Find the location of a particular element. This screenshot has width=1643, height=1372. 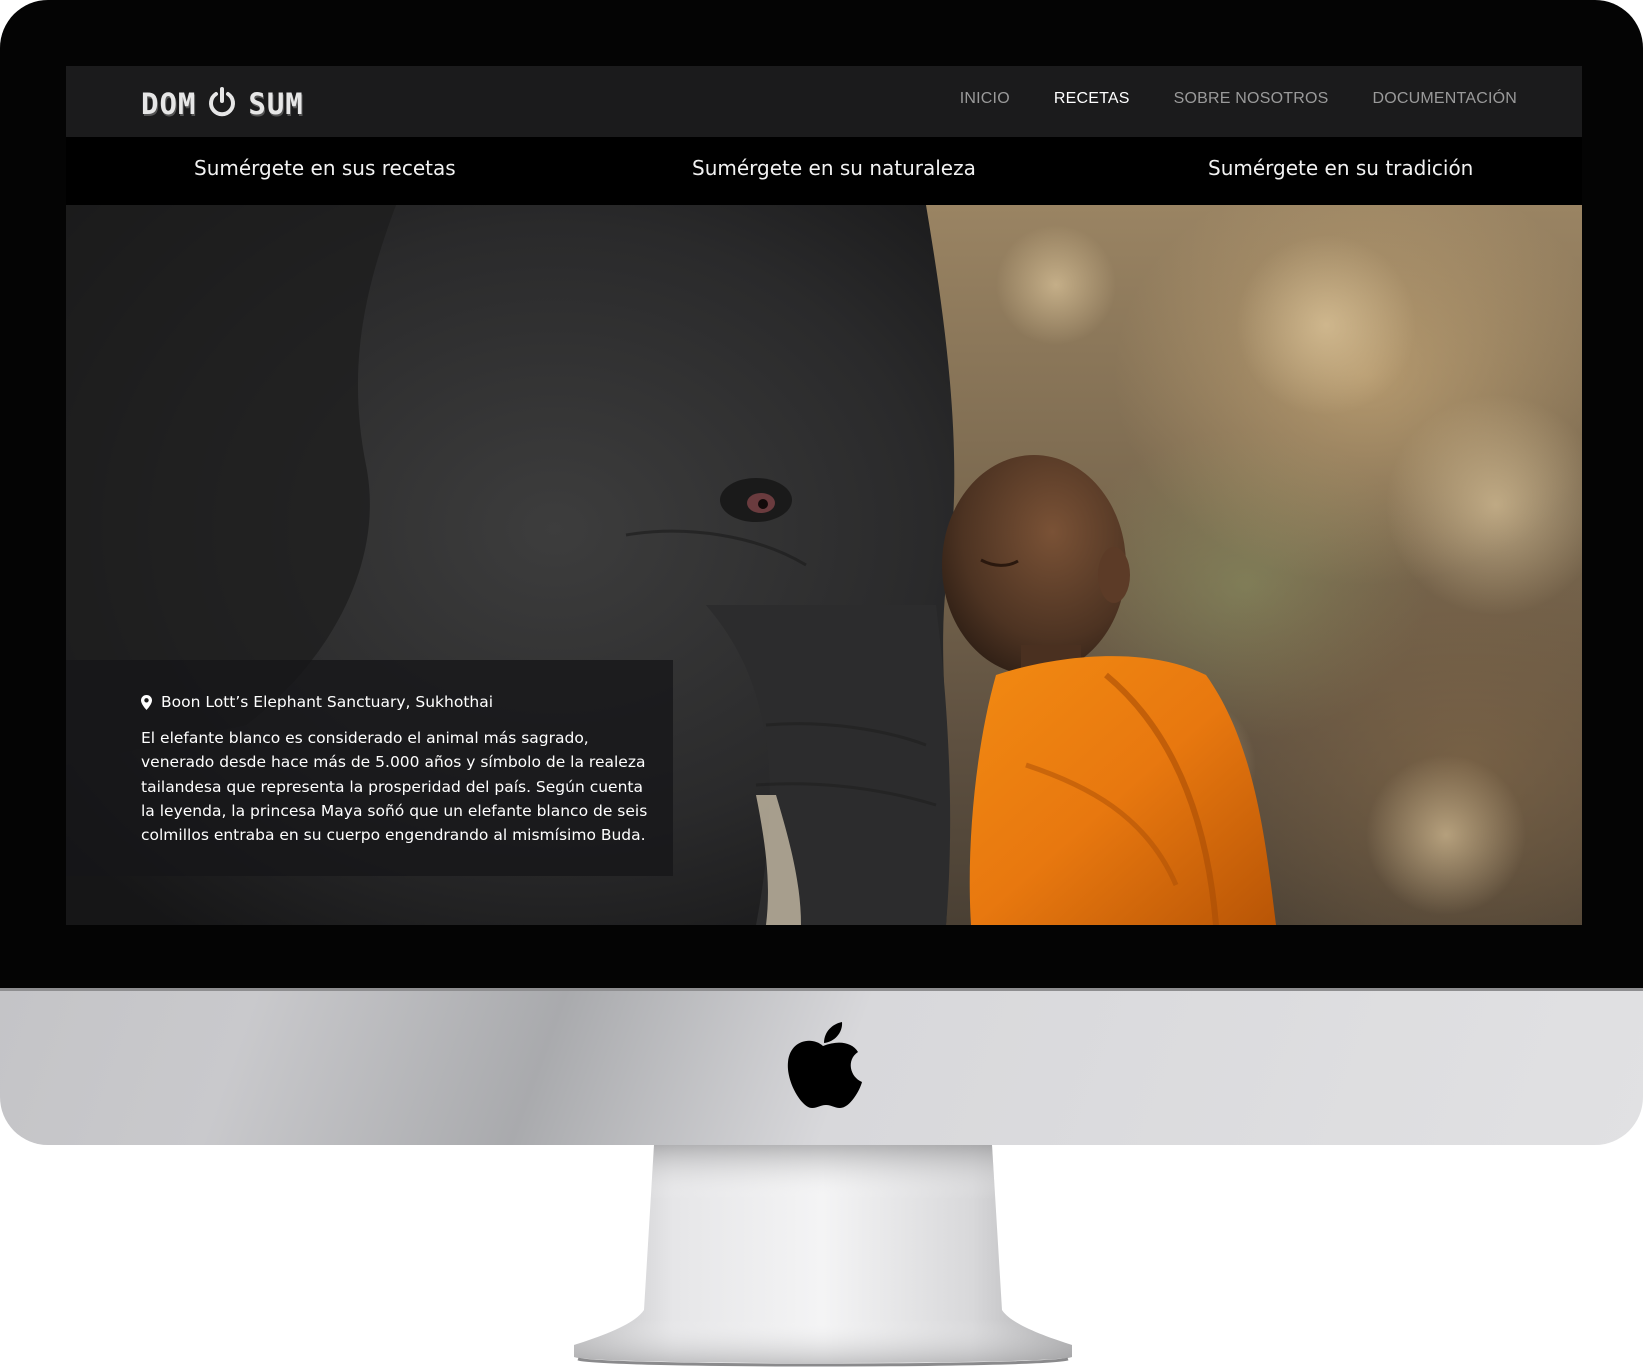

nav-documentacion: DOCUMENTACIÓN is located at coordinates (1444, 99).